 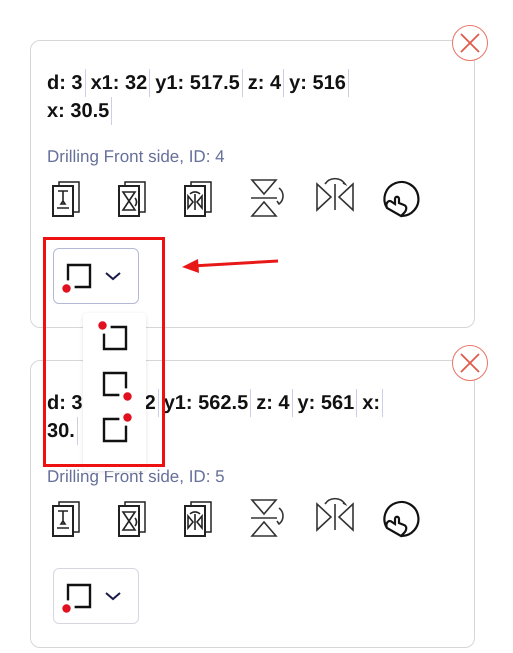 I want to click on coordinate-text: y: 516, so click(x=319, y=83).